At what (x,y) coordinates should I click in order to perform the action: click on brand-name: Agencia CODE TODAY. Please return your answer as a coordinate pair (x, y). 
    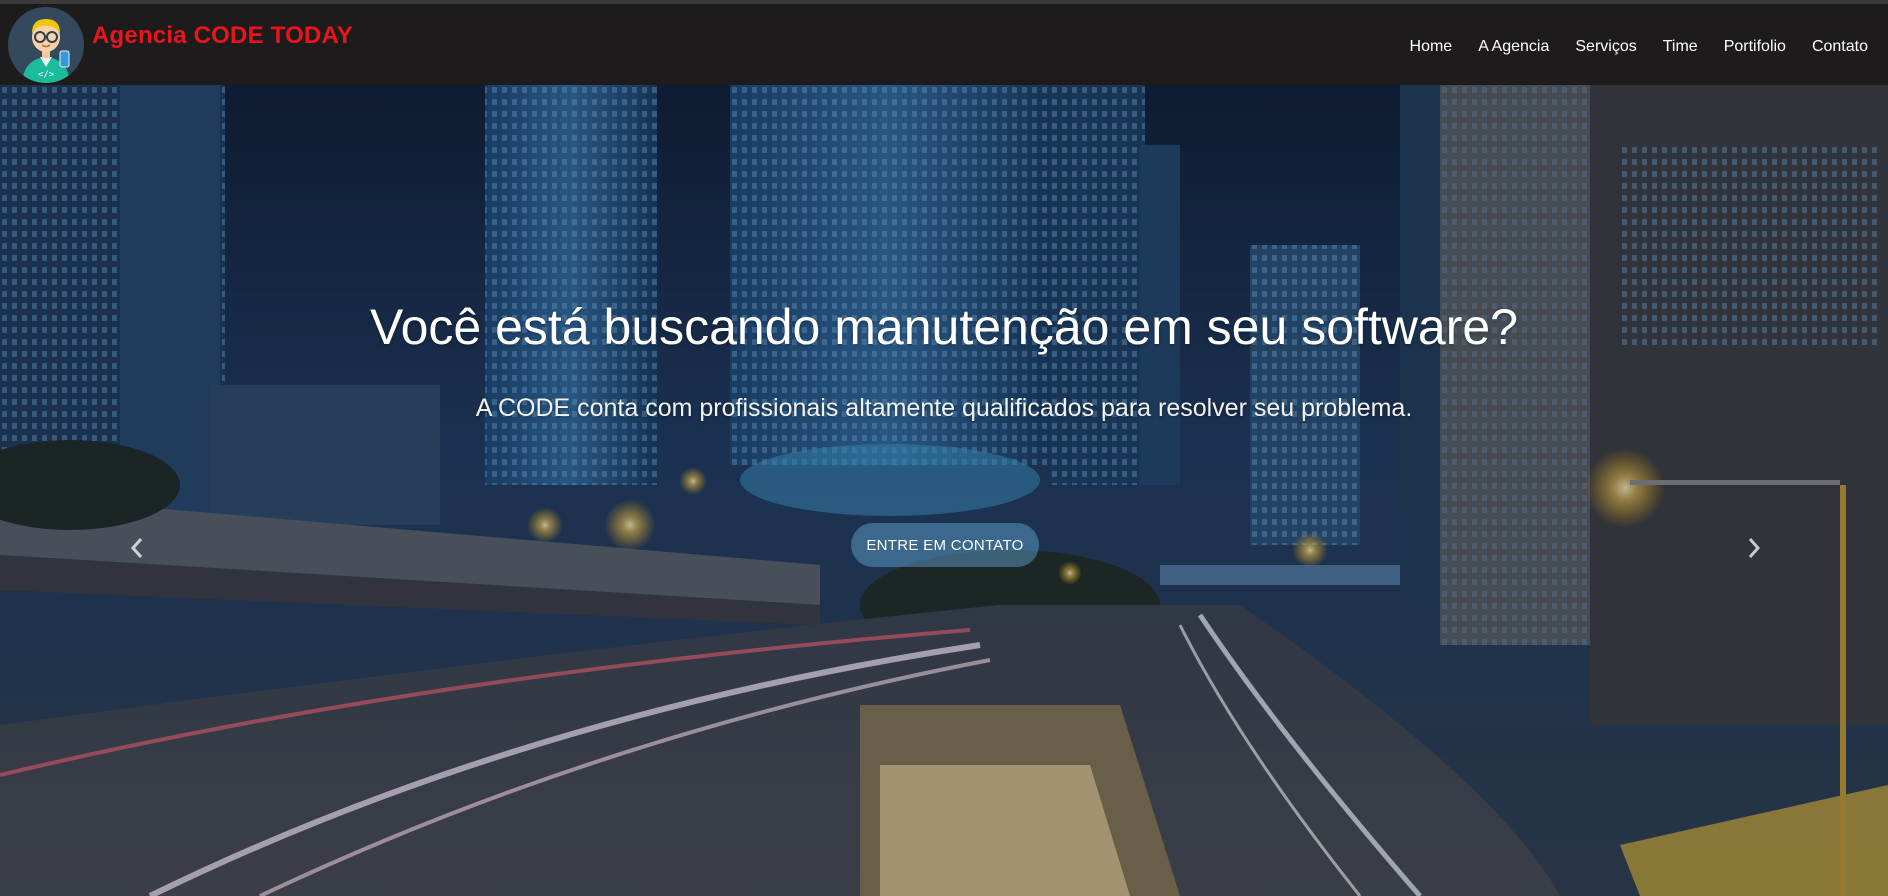
    Looking at the image, I should click on (223, 35).